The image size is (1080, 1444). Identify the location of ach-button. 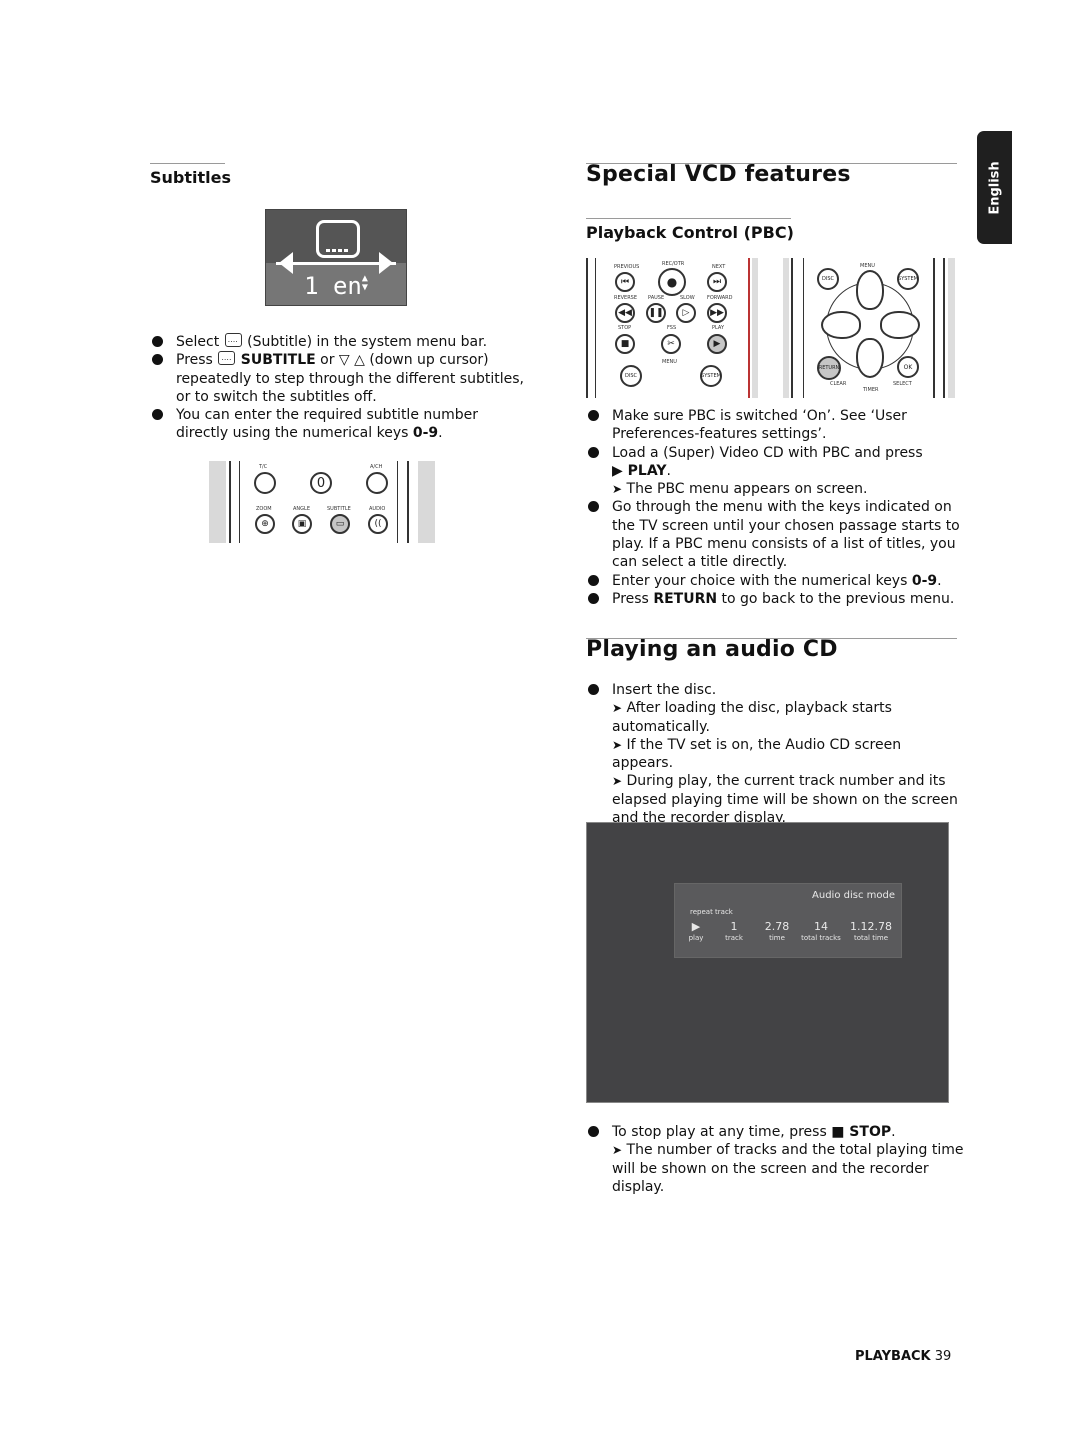
(377, 483).